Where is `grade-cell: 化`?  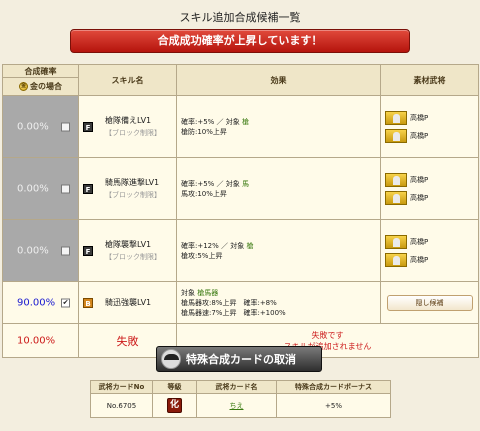 grade-cell: 化 is located at coordinates (174, 405).